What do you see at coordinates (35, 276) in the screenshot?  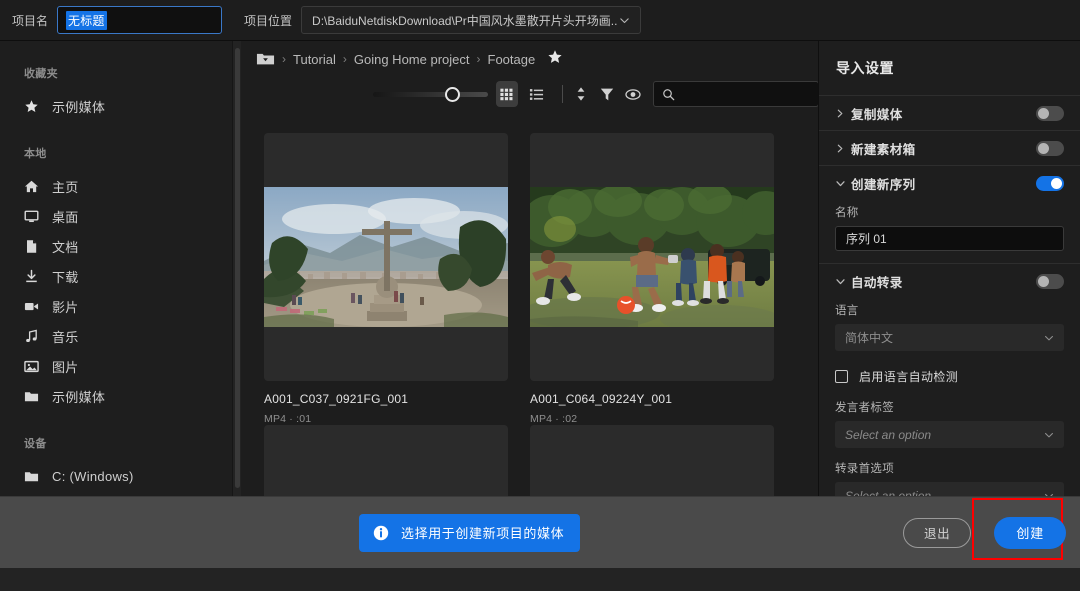 I see `download-icon` at bounding box center [35, 276].